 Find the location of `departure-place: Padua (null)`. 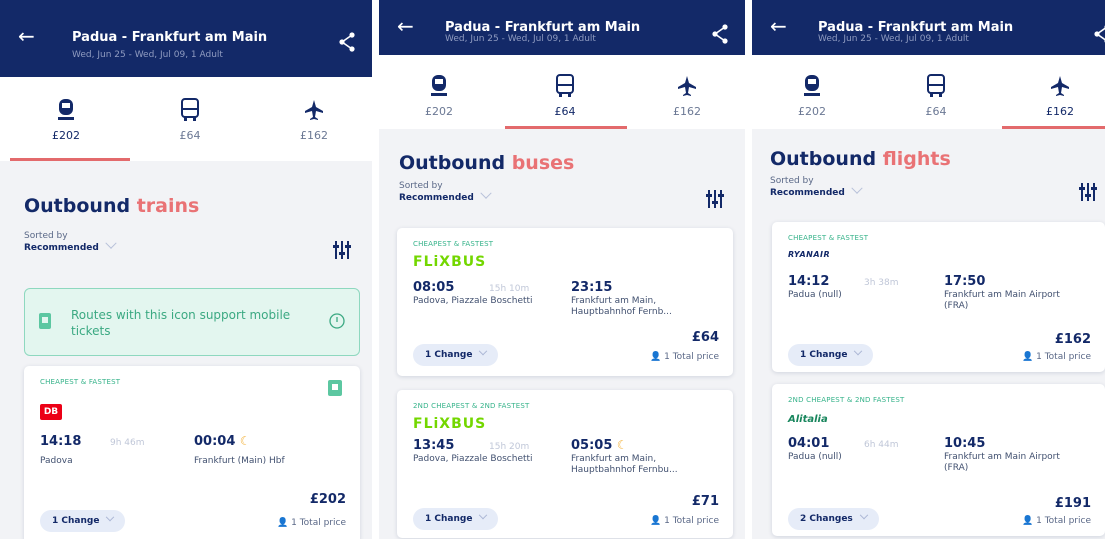

departure-place: Padua (null) is located at coordinates (815, 457).